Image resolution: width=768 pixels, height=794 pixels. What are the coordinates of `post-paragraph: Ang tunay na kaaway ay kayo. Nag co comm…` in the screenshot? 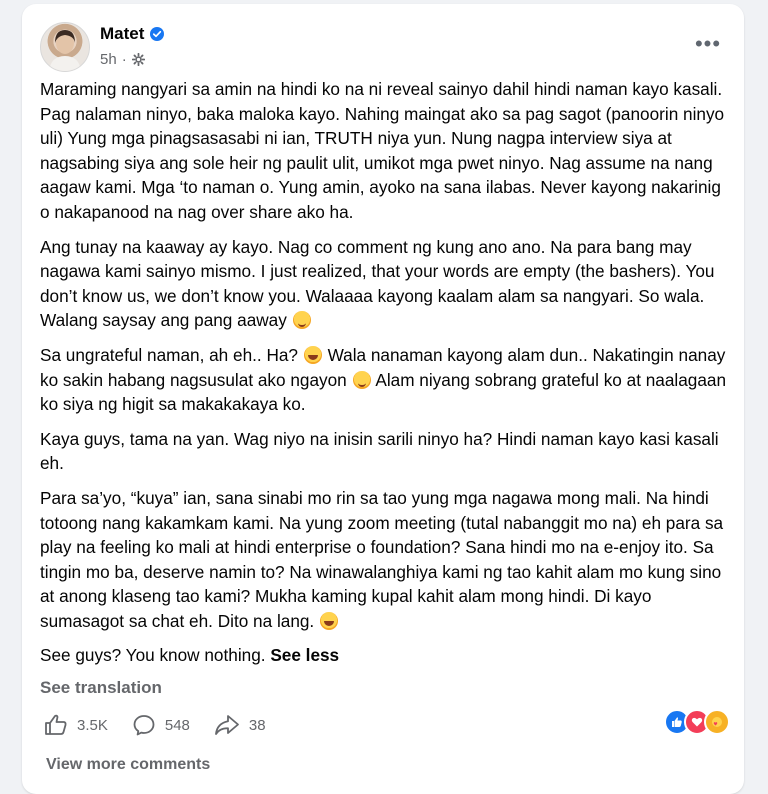 It's located at (385, 284).